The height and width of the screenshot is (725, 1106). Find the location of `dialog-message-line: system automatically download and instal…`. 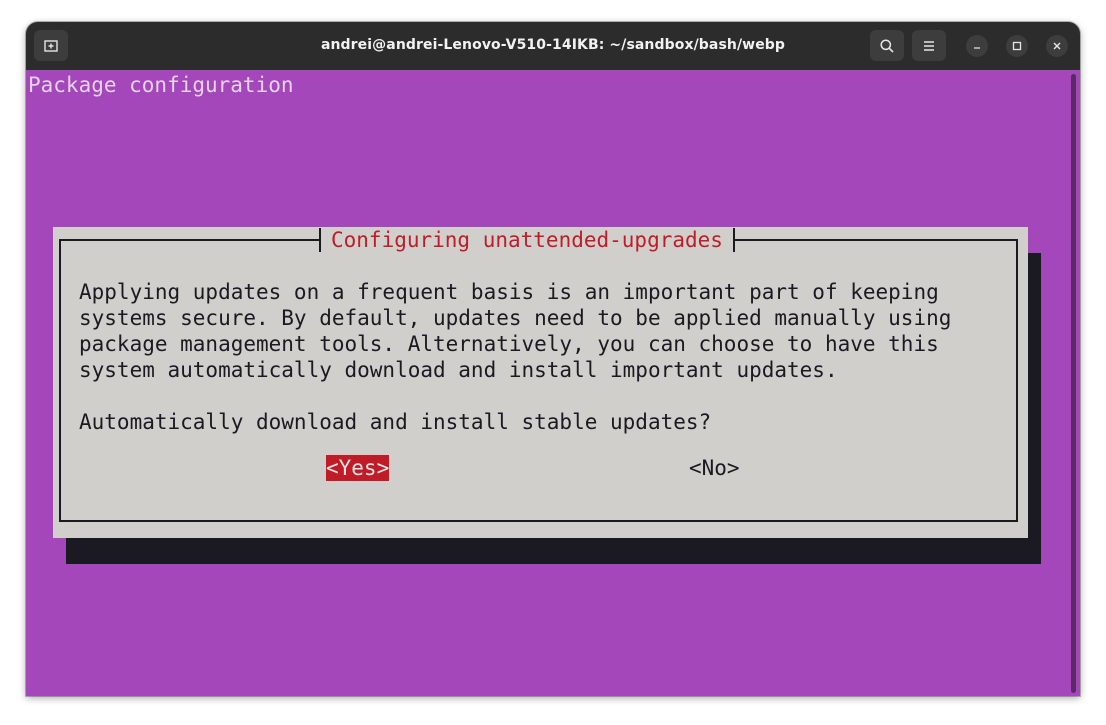

dialog-message-line: system automatically download and instal… is located at coordinates (458, 370).